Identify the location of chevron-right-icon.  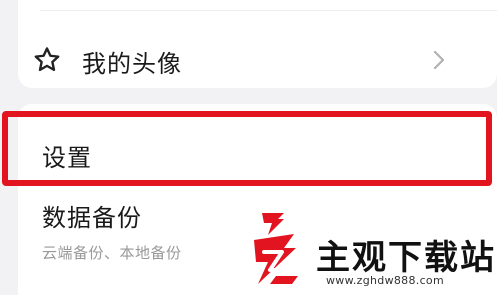
(439, 60).